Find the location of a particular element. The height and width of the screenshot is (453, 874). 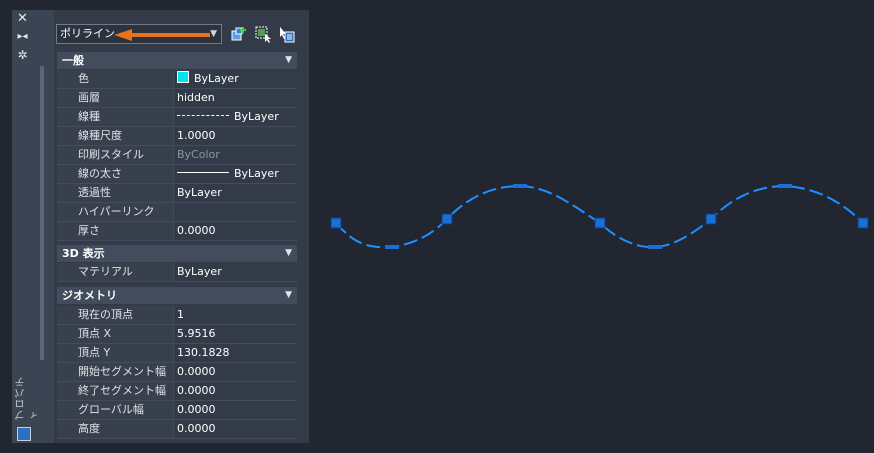

property-row-material: マテリアル ByLayer is located at coordinates (177, 272).